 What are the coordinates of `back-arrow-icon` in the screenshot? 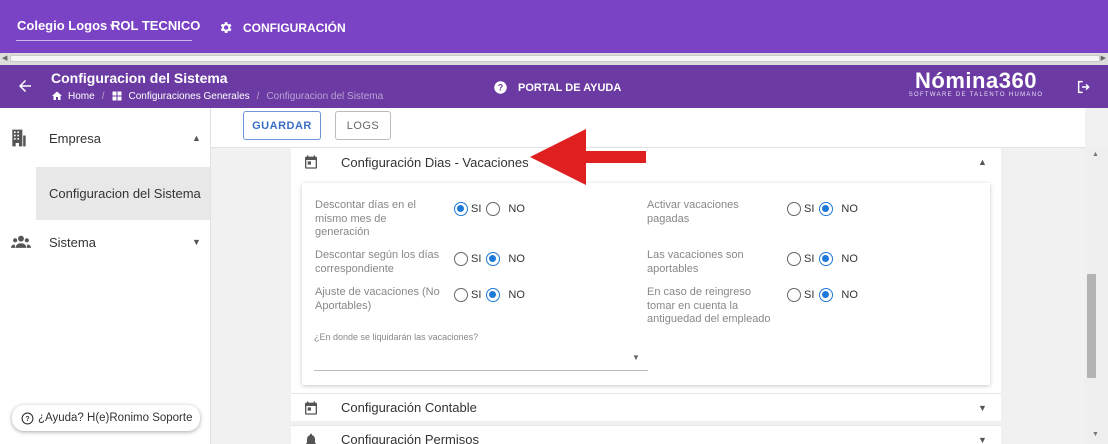 It's located at (25, 86).